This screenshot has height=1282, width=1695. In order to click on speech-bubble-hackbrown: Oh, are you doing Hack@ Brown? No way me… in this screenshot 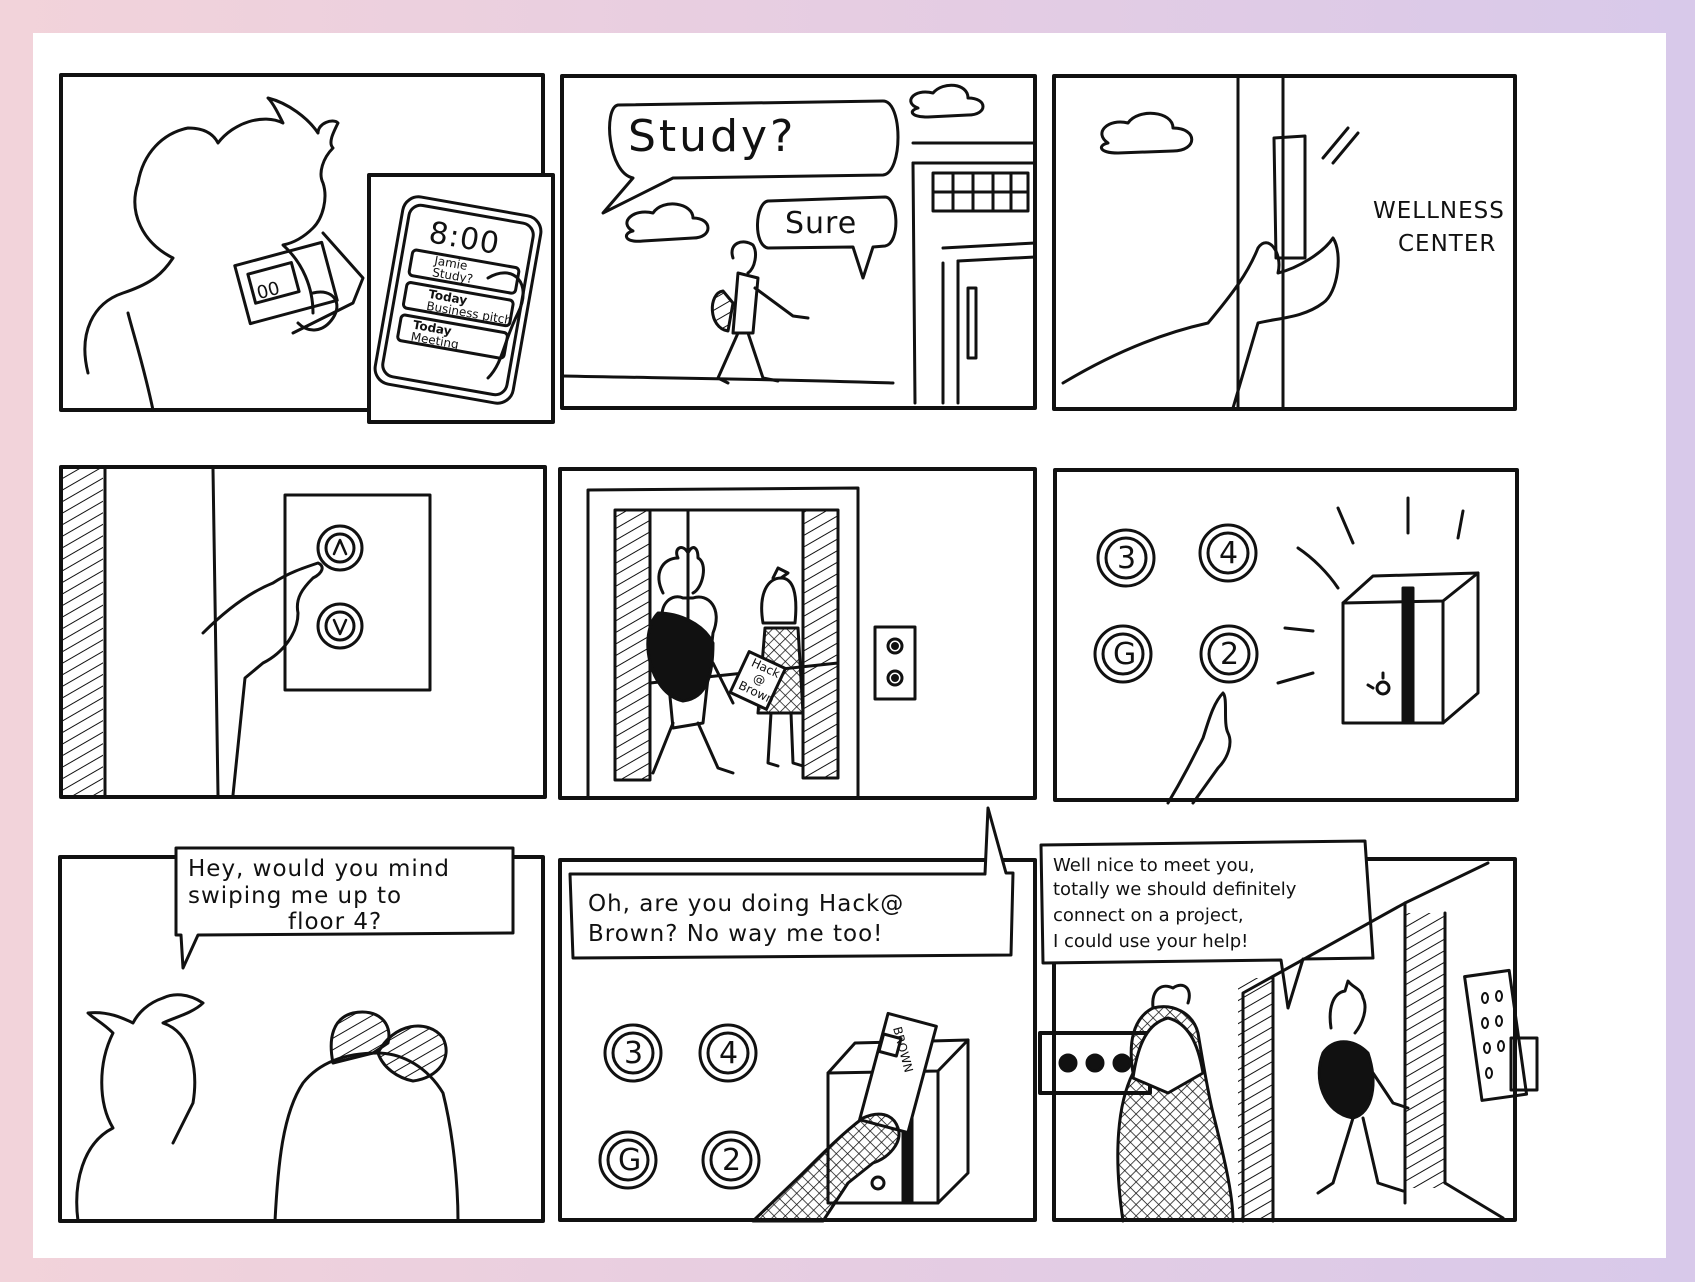, I will do `click(791, 883)`.